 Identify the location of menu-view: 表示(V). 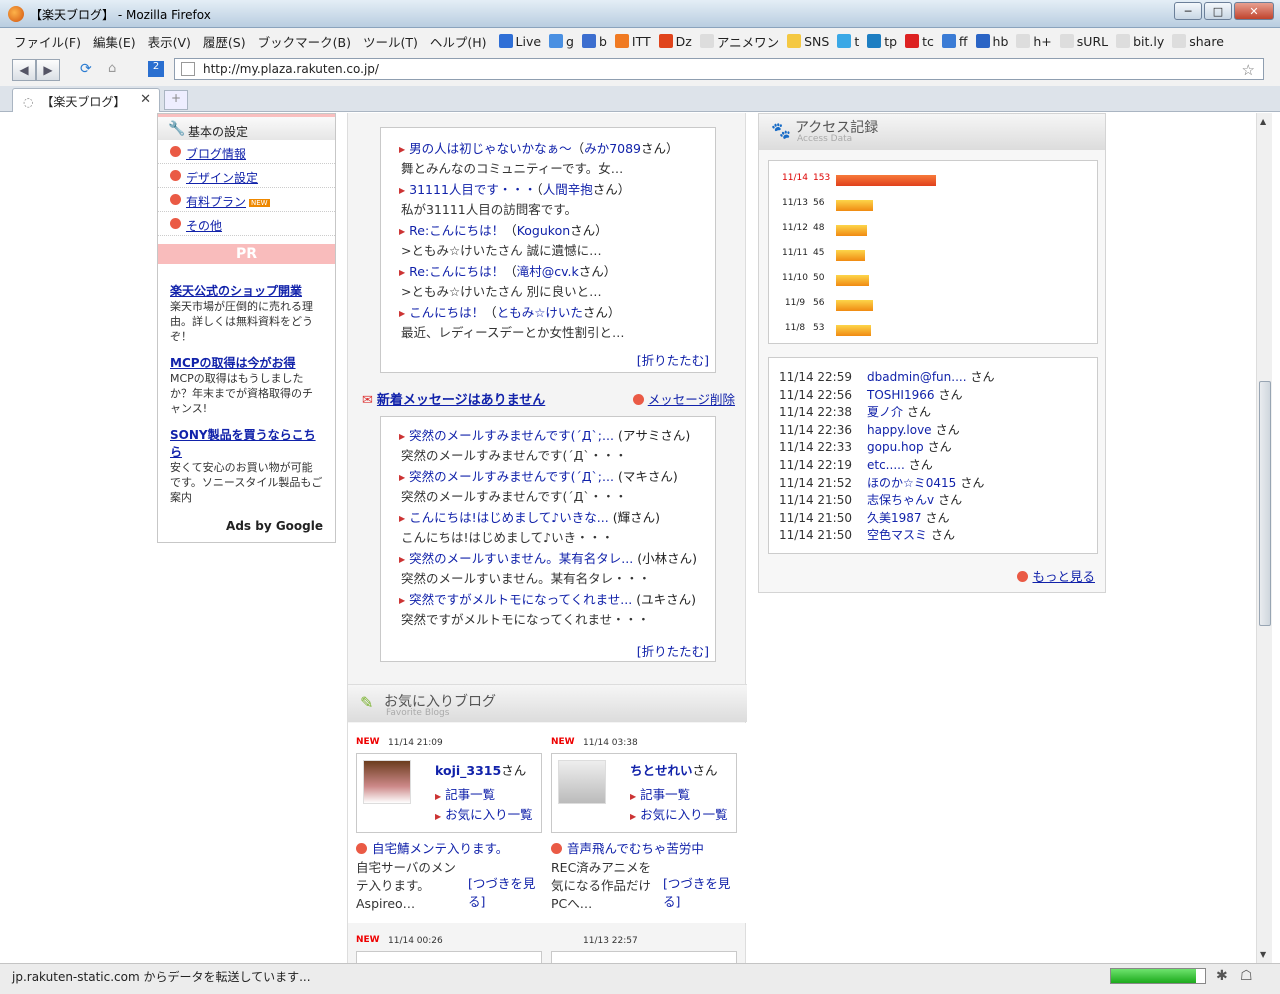
(169, 41).